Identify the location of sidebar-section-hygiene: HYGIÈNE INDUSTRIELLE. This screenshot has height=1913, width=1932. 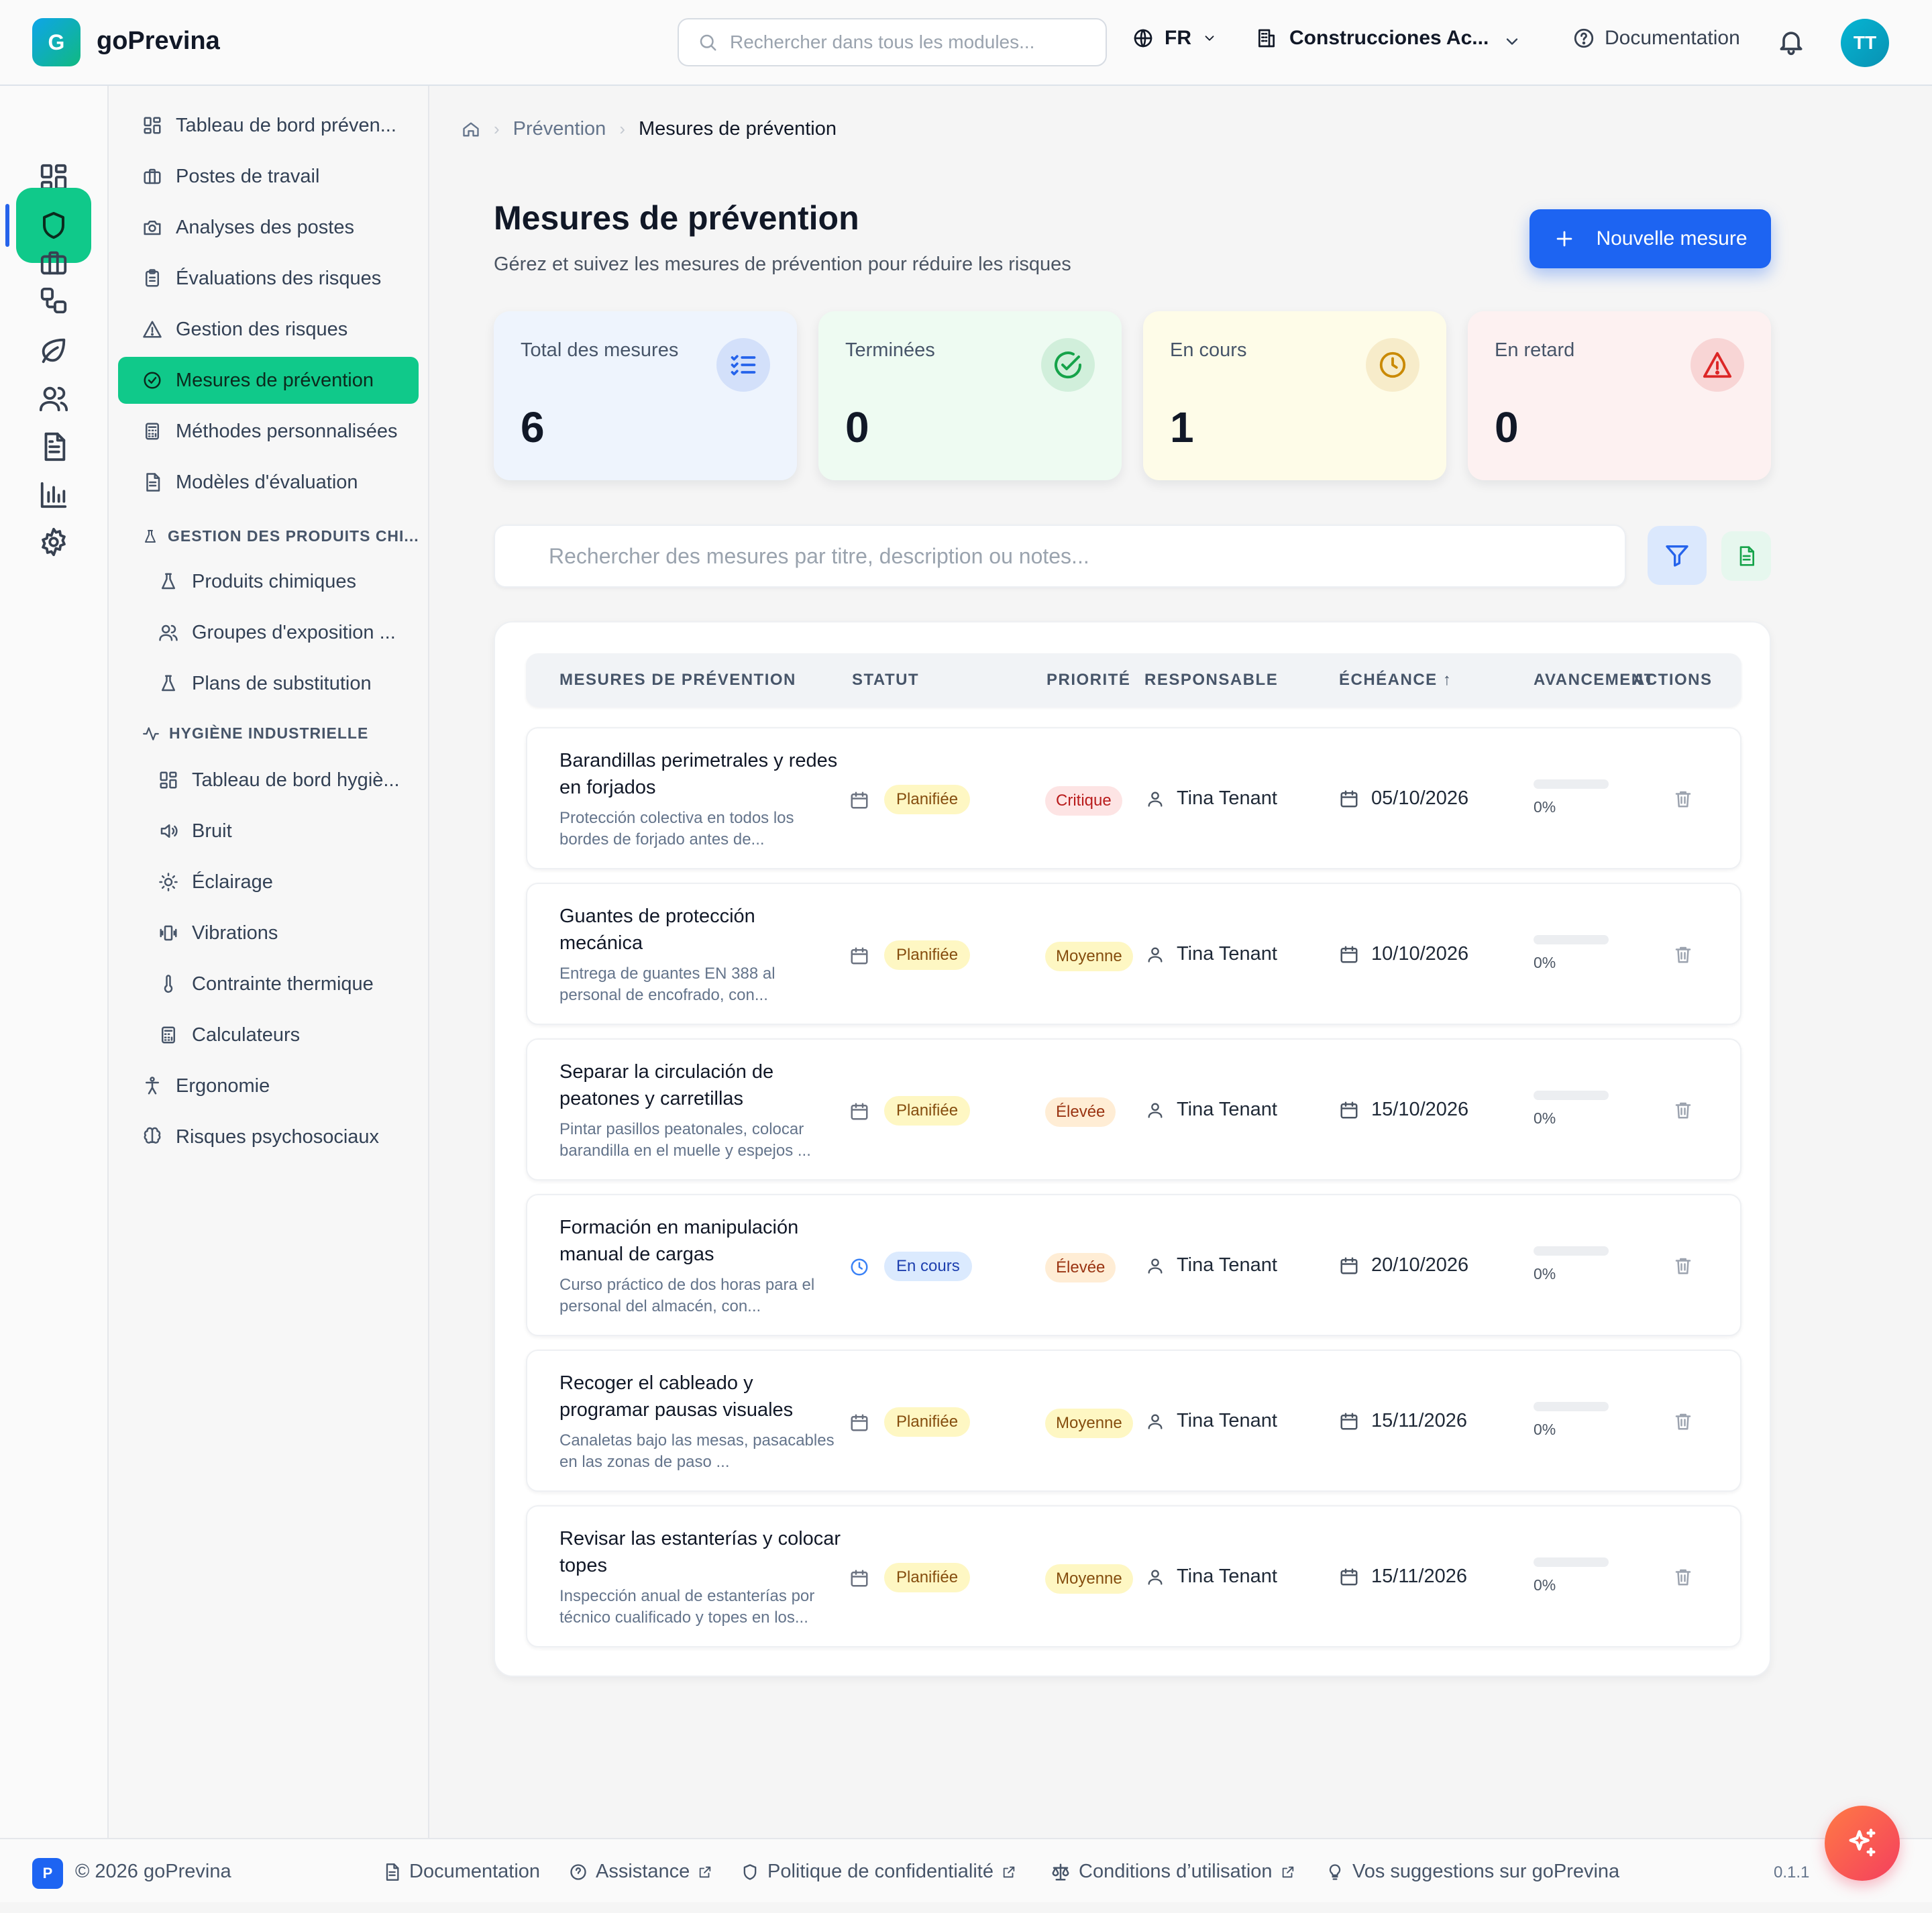
(255, 733).